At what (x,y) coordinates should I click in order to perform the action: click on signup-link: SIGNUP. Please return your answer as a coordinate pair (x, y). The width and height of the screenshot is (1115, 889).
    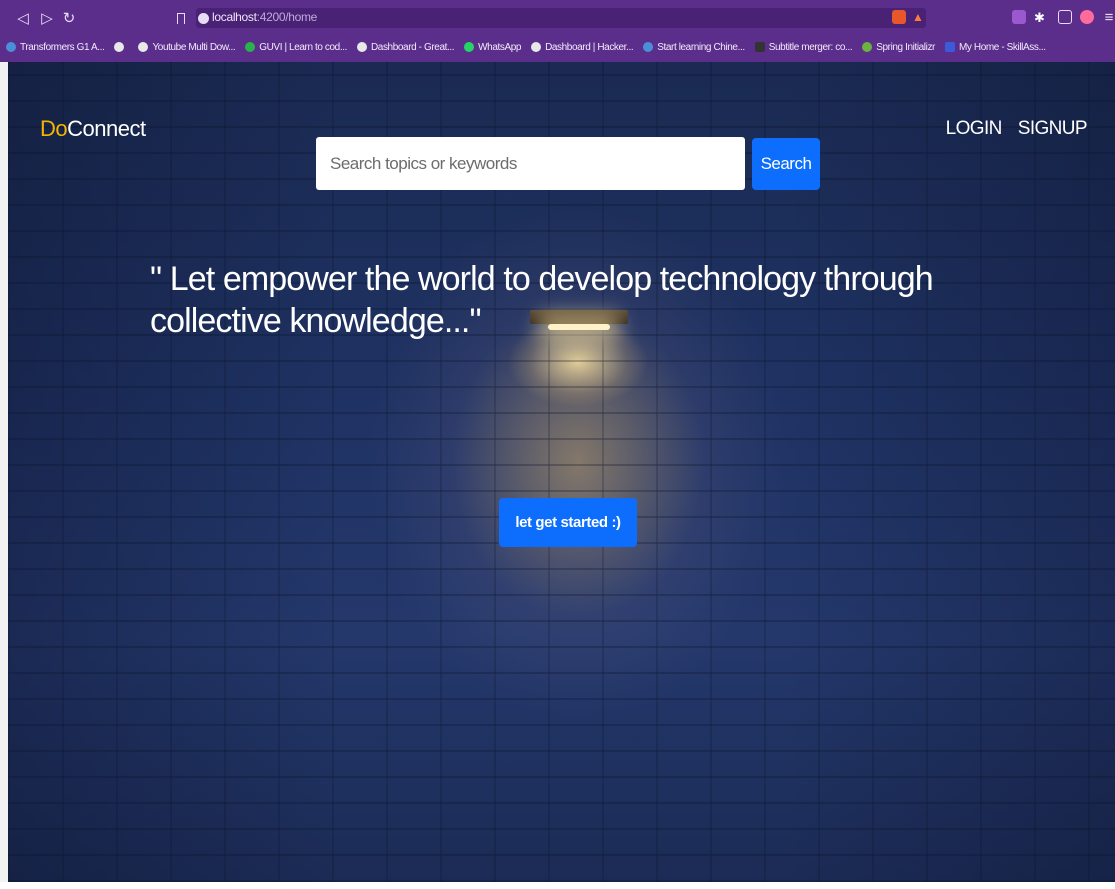
    Looking at the image, I should click on (1053, 129).